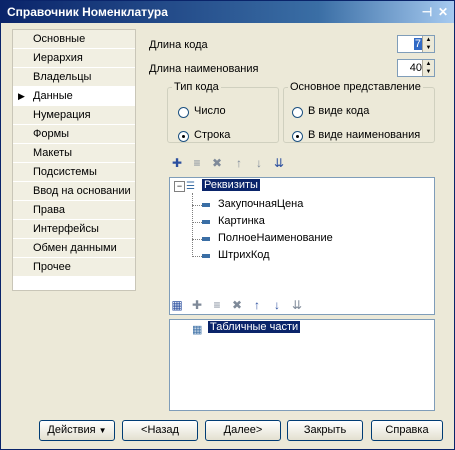  What do you see at coordinates (355, 87) in the screenshot?
I see `main-repr-legend: Основное представление` at bounding box center [355, 87].